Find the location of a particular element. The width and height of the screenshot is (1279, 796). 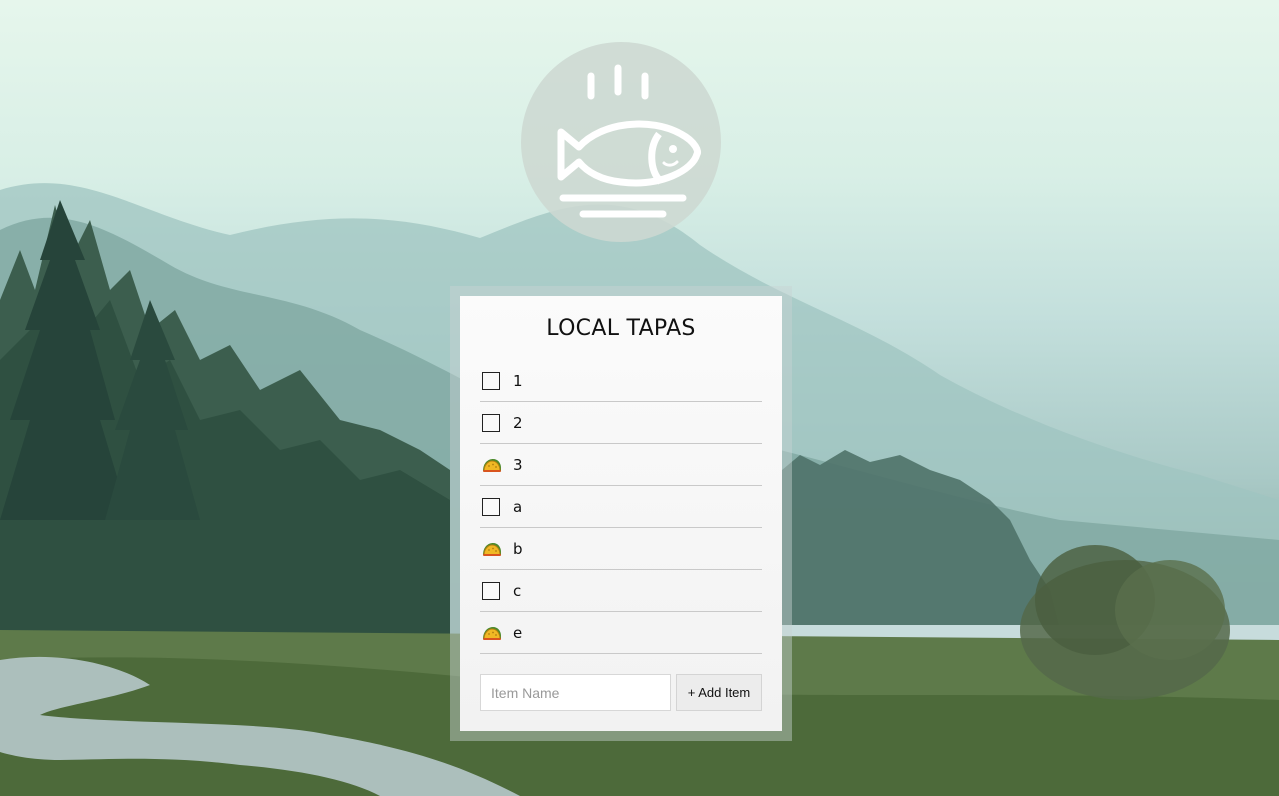

list-item: 3 is located at coordinates (621, 465).